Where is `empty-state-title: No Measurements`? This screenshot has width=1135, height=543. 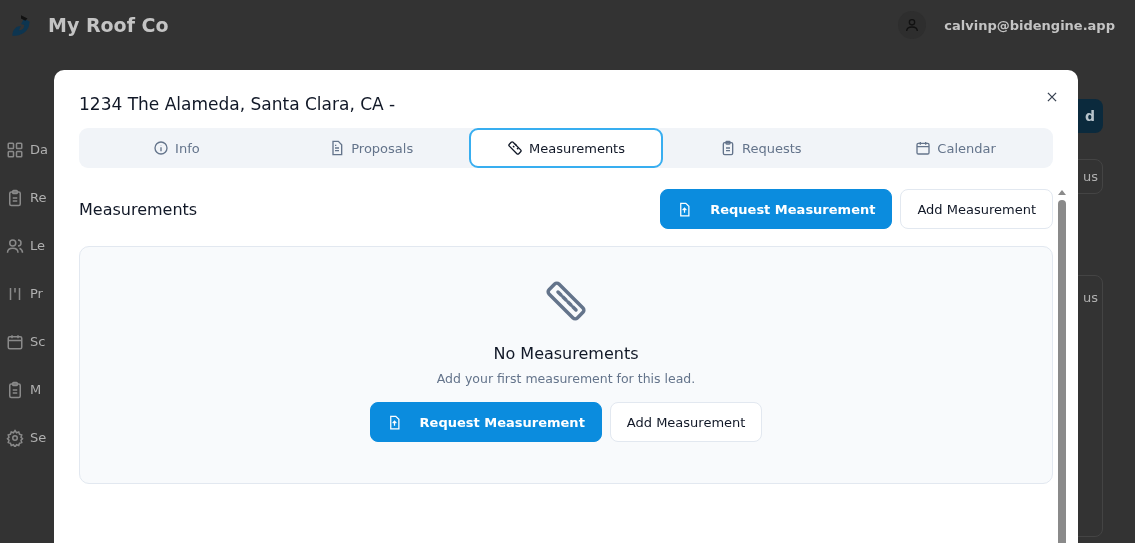
empty-state-title: No Measurements is located at coordinates (566, 353).